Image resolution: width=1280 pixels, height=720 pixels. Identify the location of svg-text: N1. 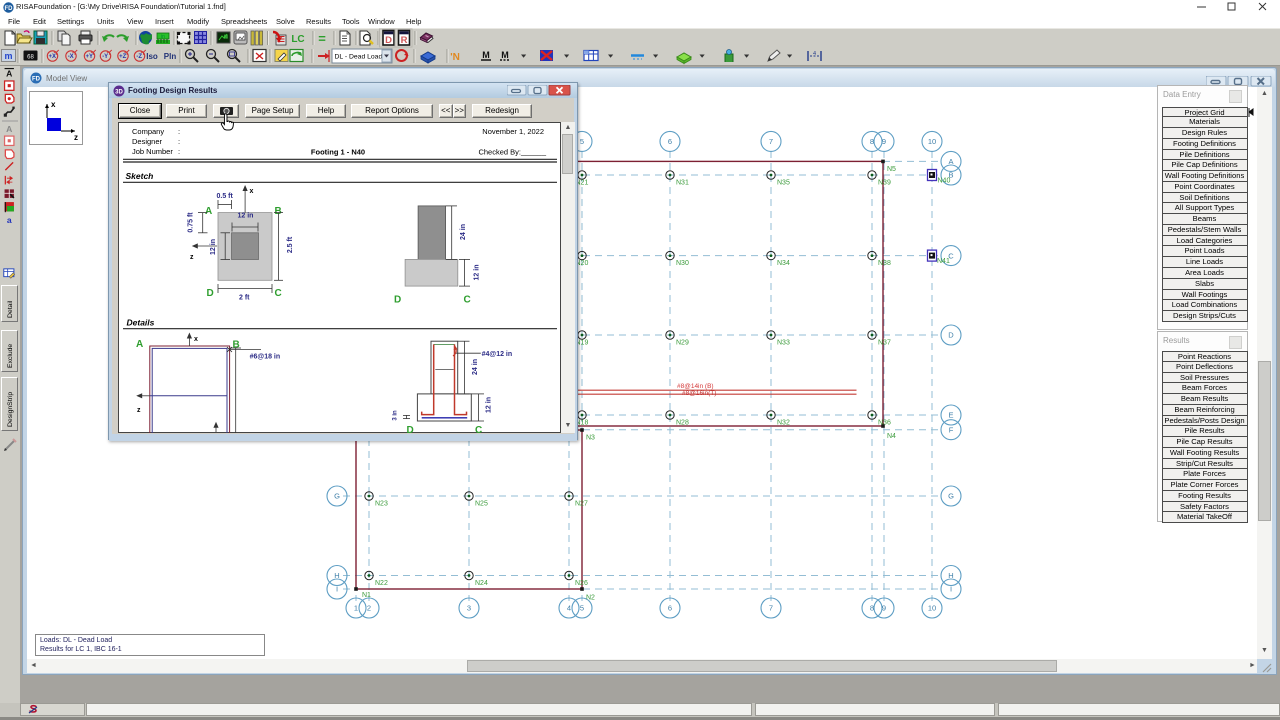
(366, 595).